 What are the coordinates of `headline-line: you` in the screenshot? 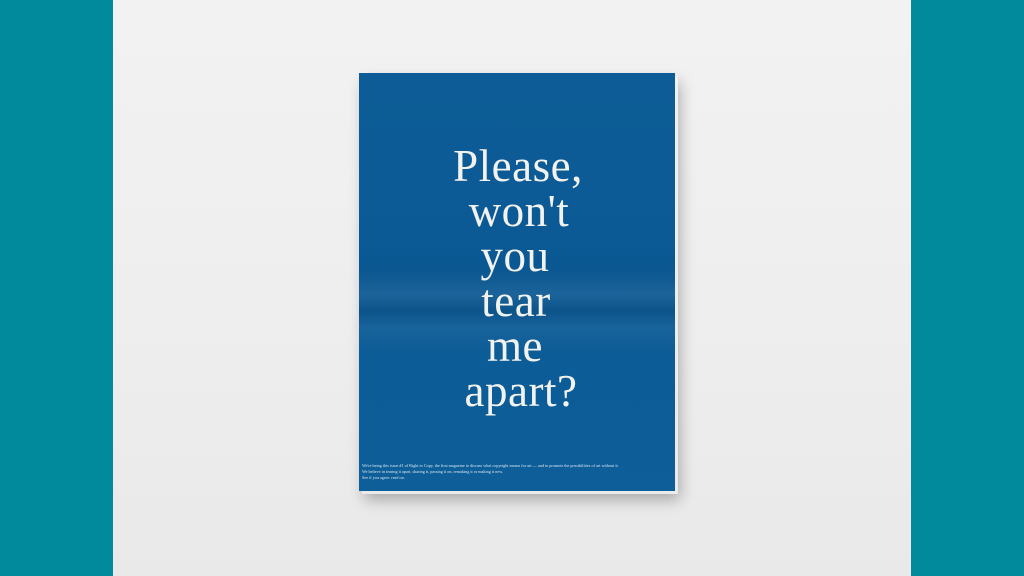 It's located at (515, 256).